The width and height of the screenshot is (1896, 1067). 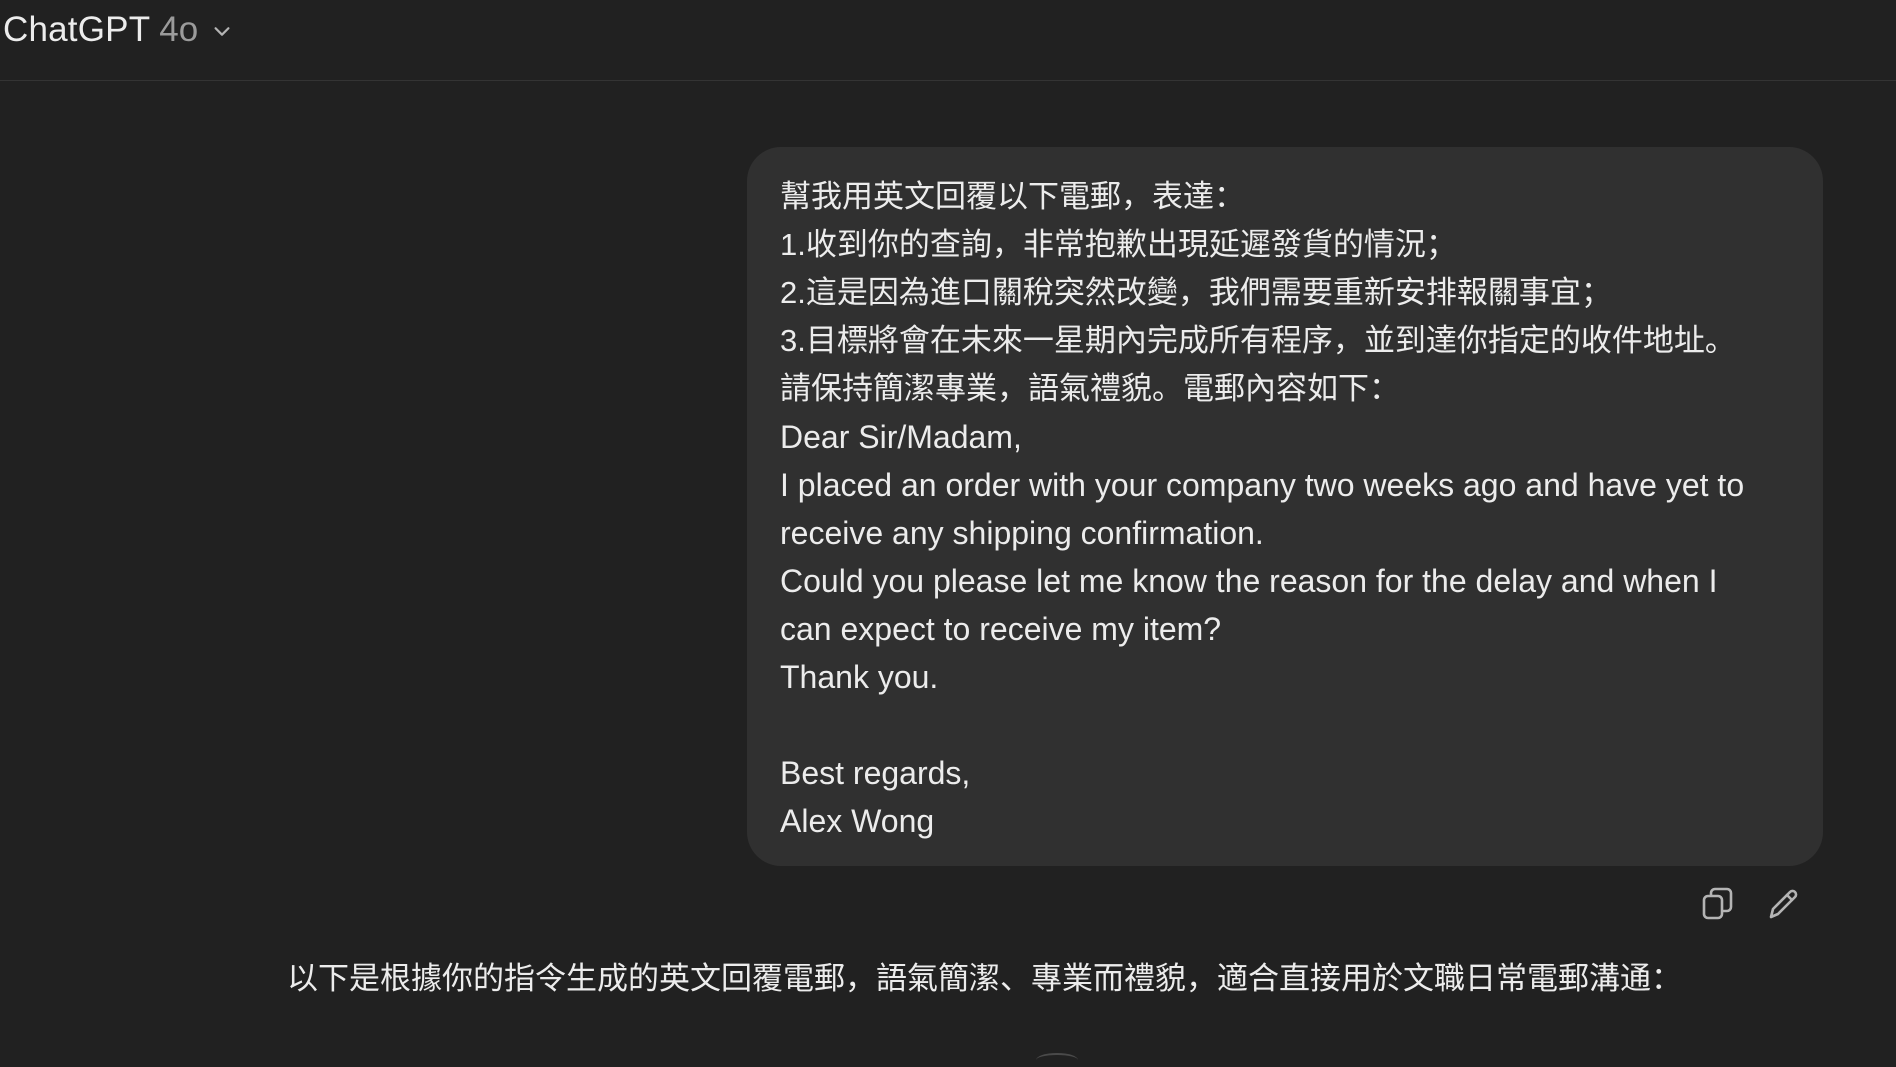 I want to click on user-message-line: can expect to receive my item?, so click(x=1001, y=629).